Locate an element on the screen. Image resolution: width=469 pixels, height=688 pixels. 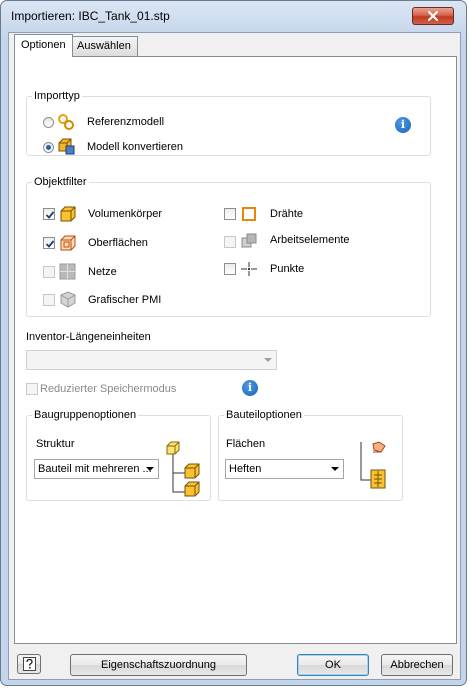
volumenkoerper-label: Volumenkörper is located at coordinates (125, 214).